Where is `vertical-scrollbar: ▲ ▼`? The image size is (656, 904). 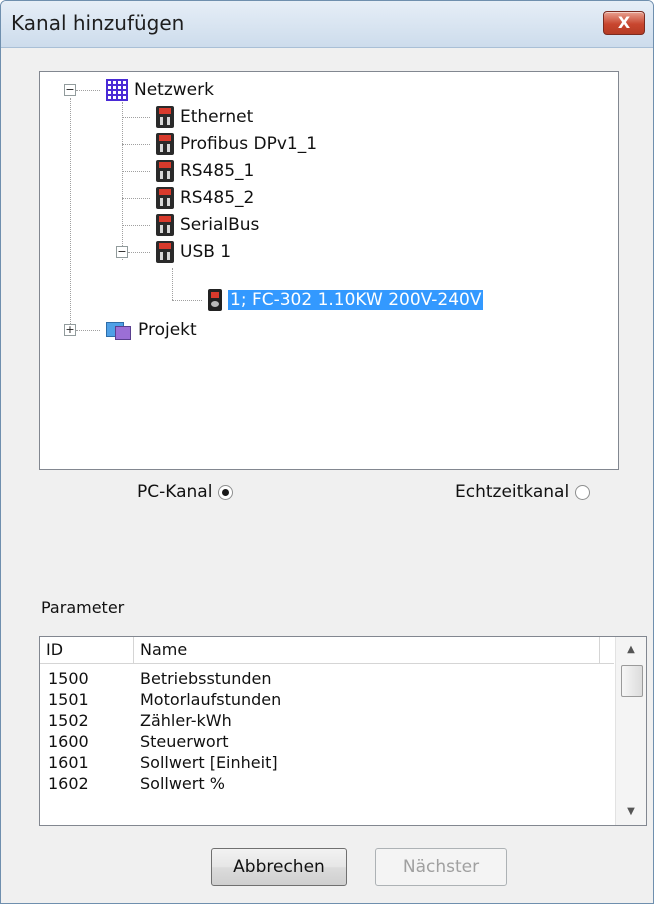
vertical-scrollbar: ▲ ▼ is located at coordinates (630, 731).